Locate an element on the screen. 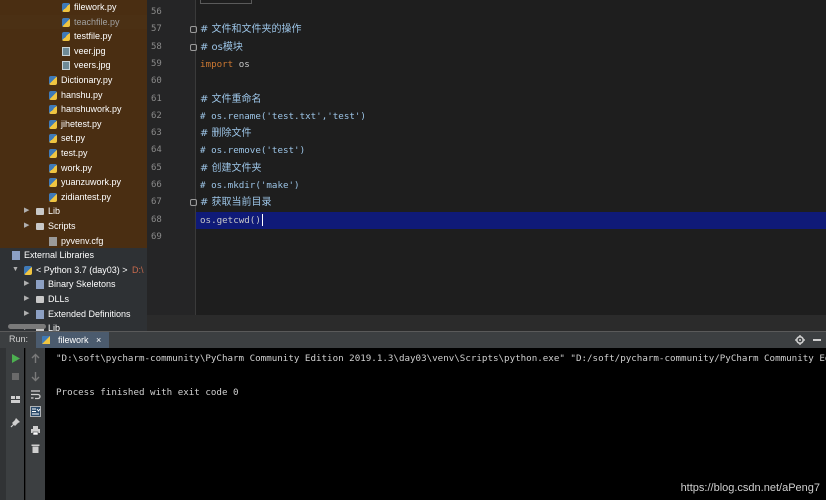 The width and height of the screenshot is (826, 500). tree-item: teachfile.py is located at coordinates (73, 22).